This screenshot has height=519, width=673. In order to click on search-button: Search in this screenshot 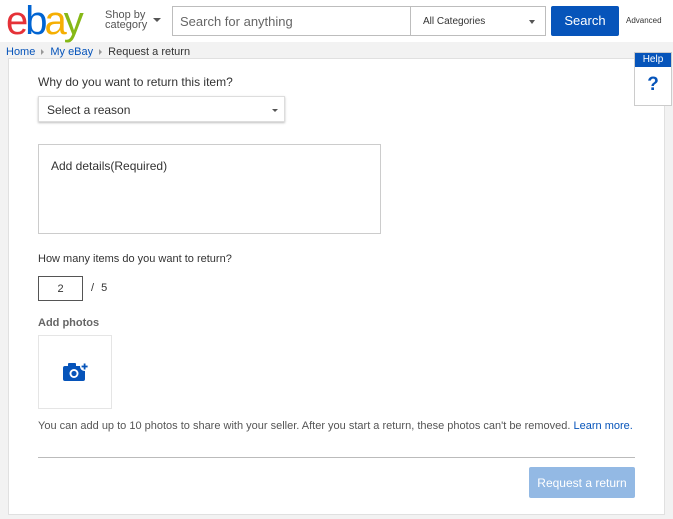, I will do `click(585, 21)`.